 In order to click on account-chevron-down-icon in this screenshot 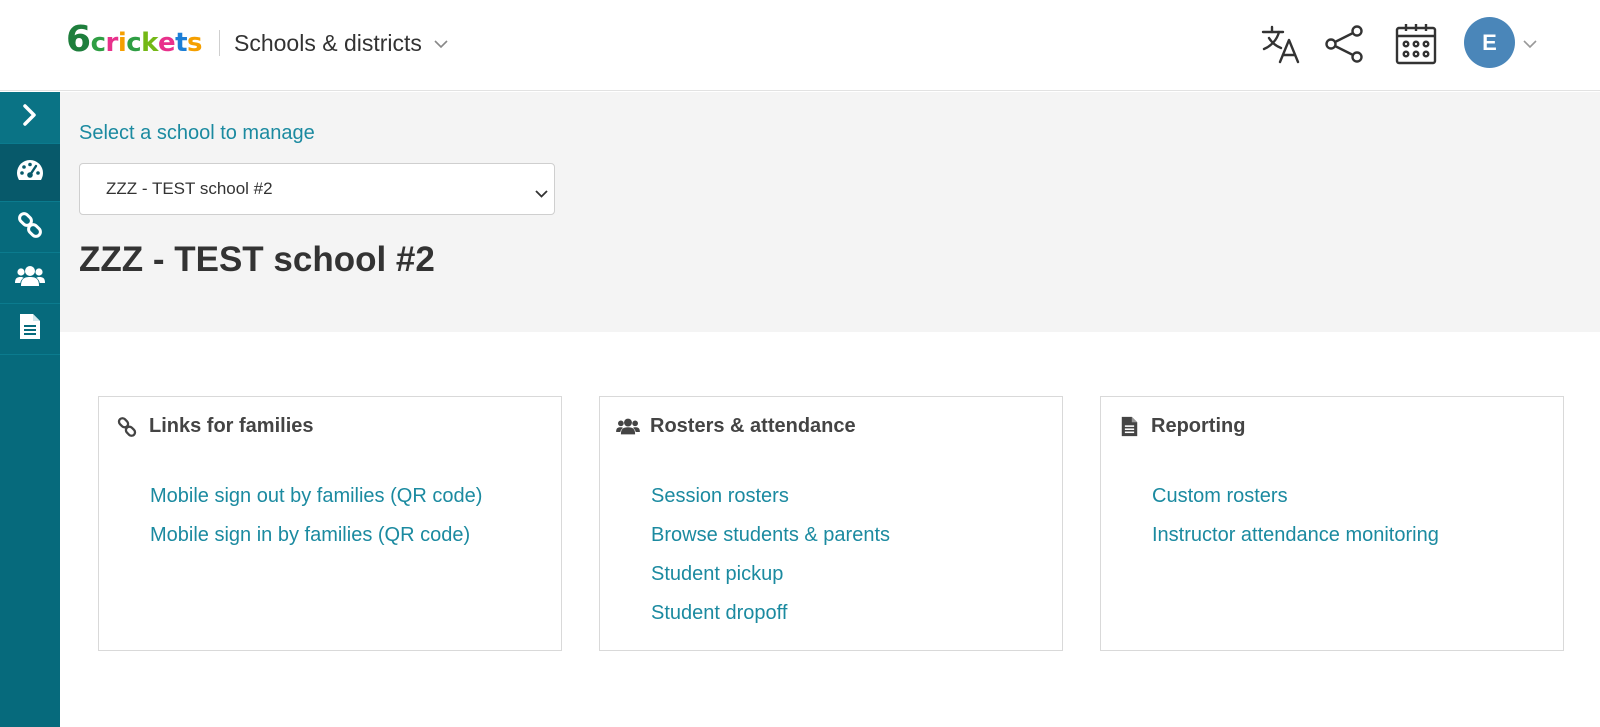, I will do `click(1530, 45)`.